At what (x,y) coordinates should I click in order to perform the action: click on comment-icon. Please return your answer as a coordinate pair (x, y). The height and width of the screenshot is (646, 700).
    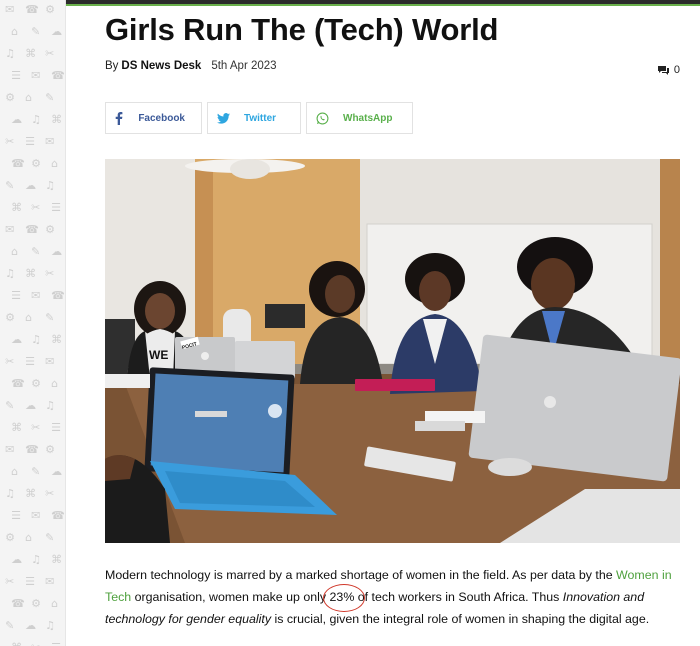
    Looking at the image, I should click on (663, 70).